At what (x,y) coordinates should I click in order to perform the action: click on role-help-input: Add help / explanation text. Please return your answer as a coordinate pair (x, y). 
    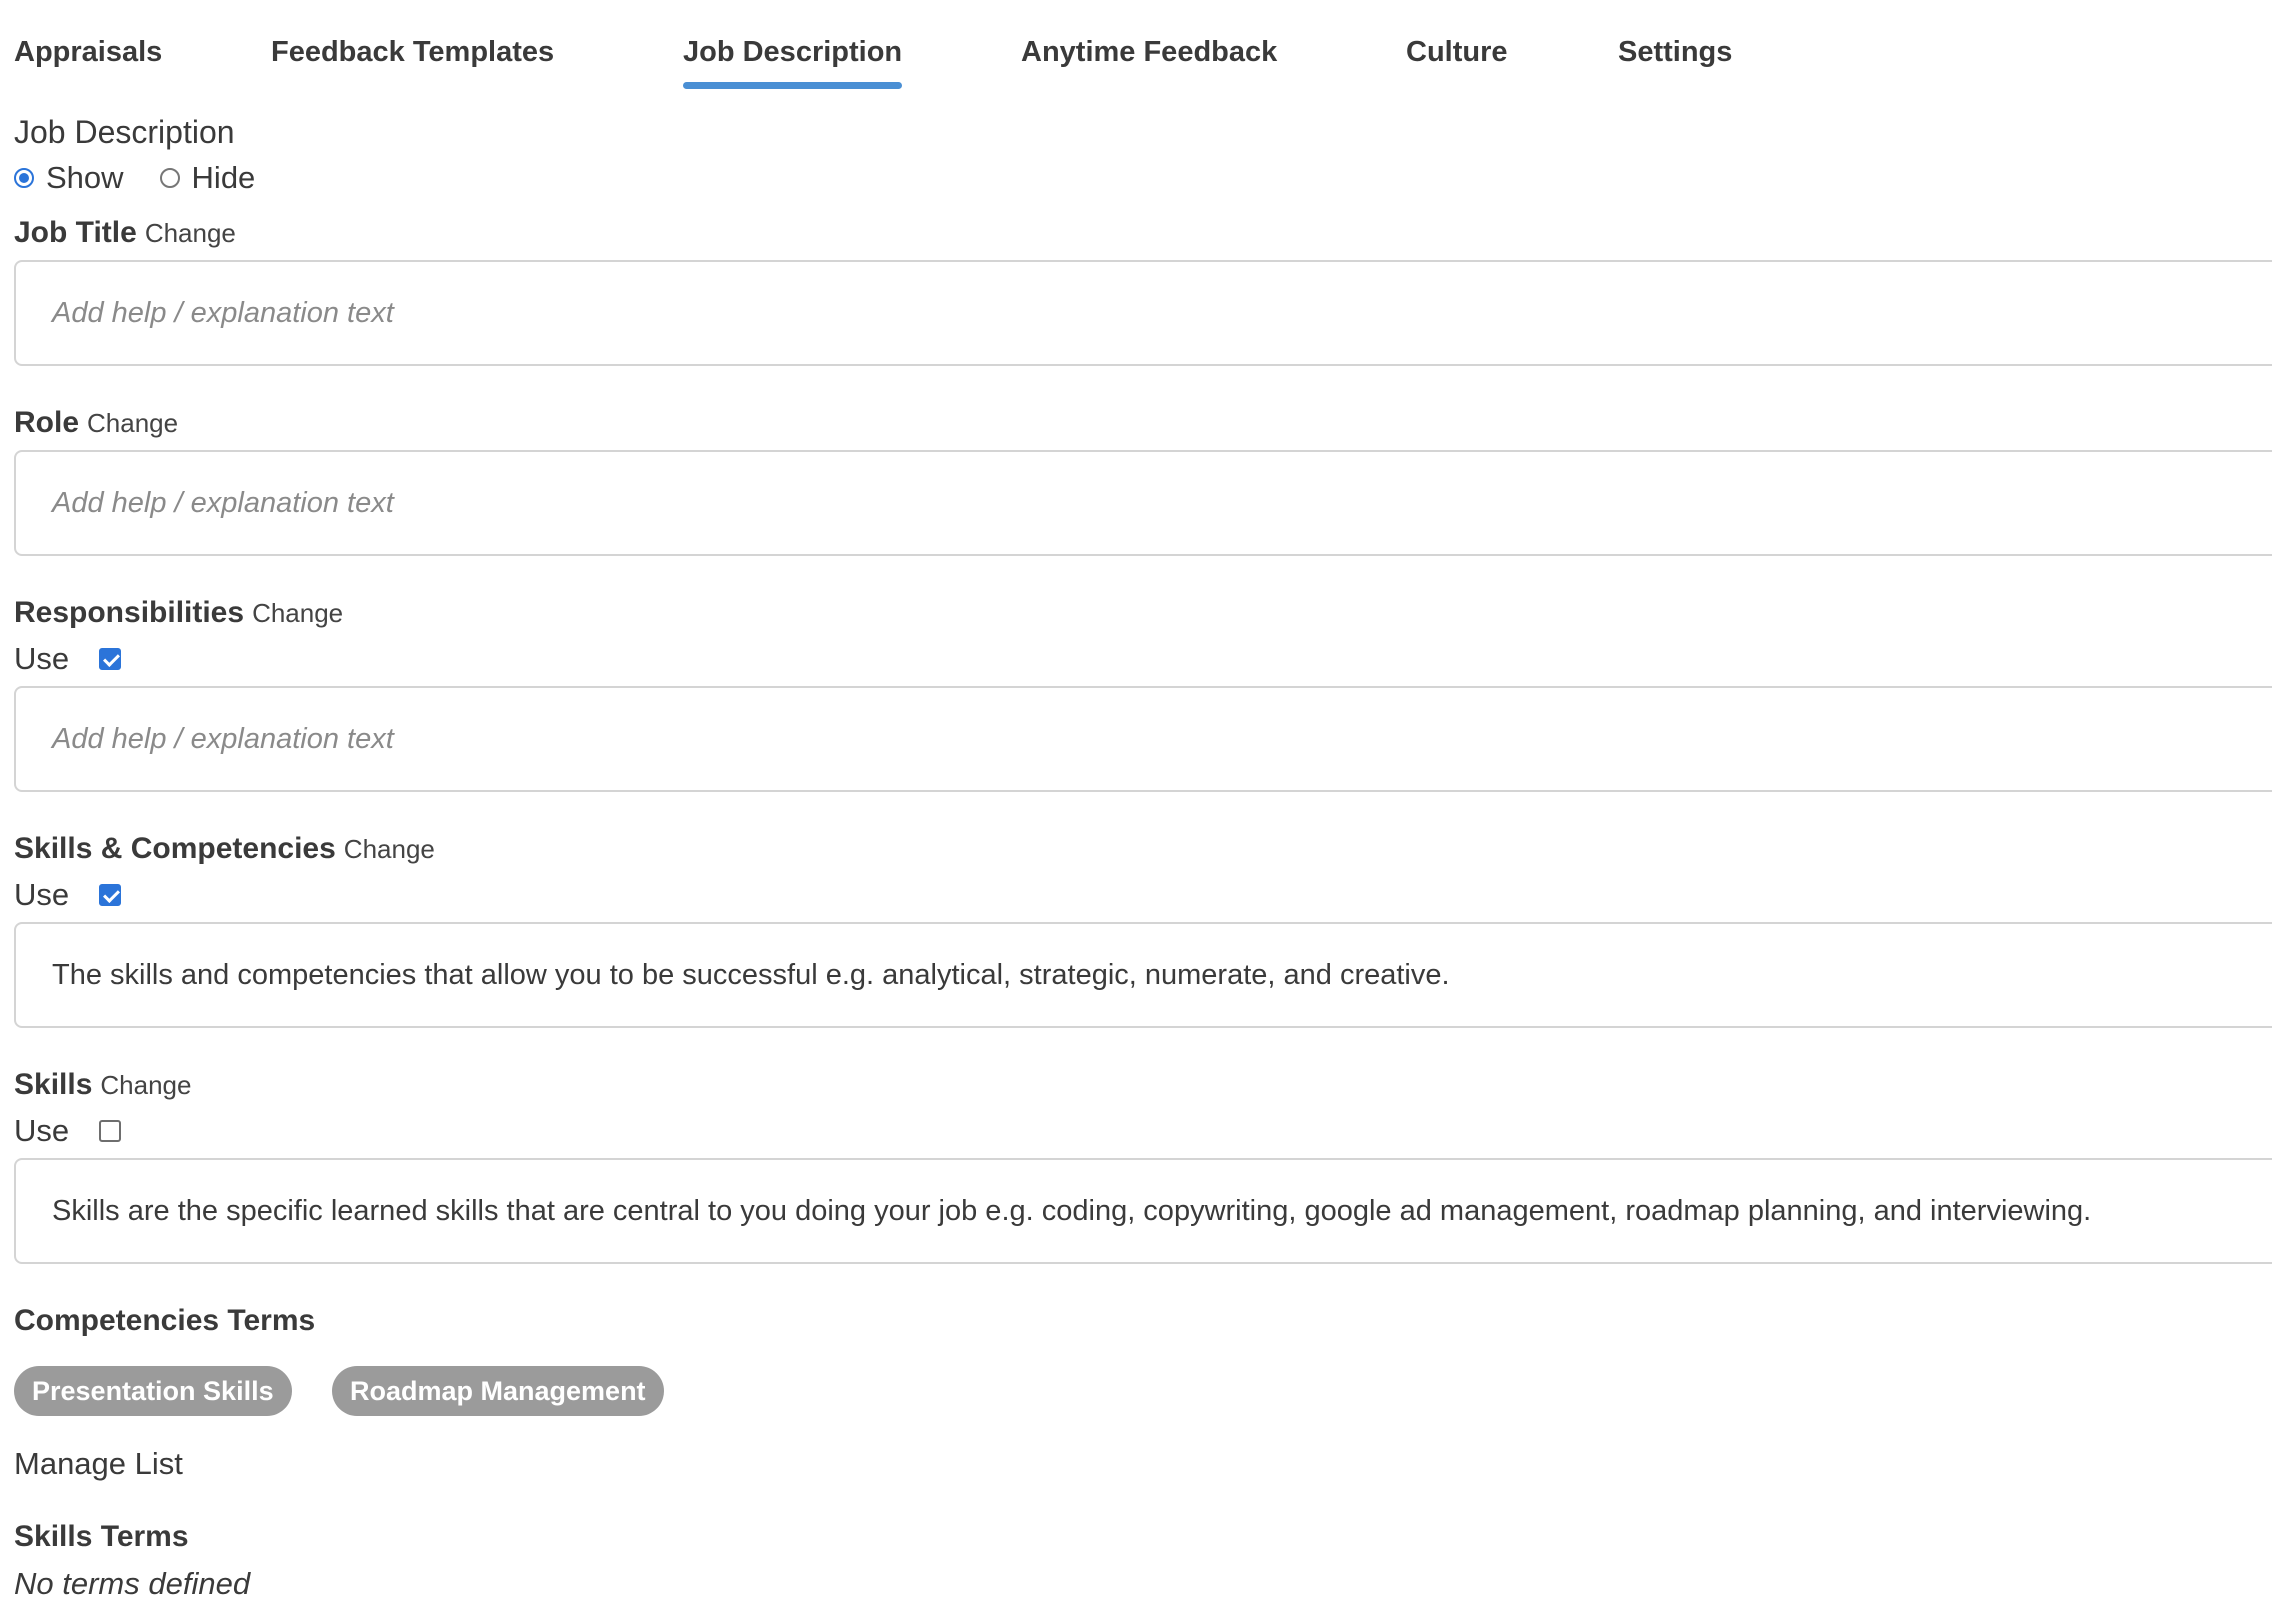
    Looking at the image, I should click on (1143, 503).